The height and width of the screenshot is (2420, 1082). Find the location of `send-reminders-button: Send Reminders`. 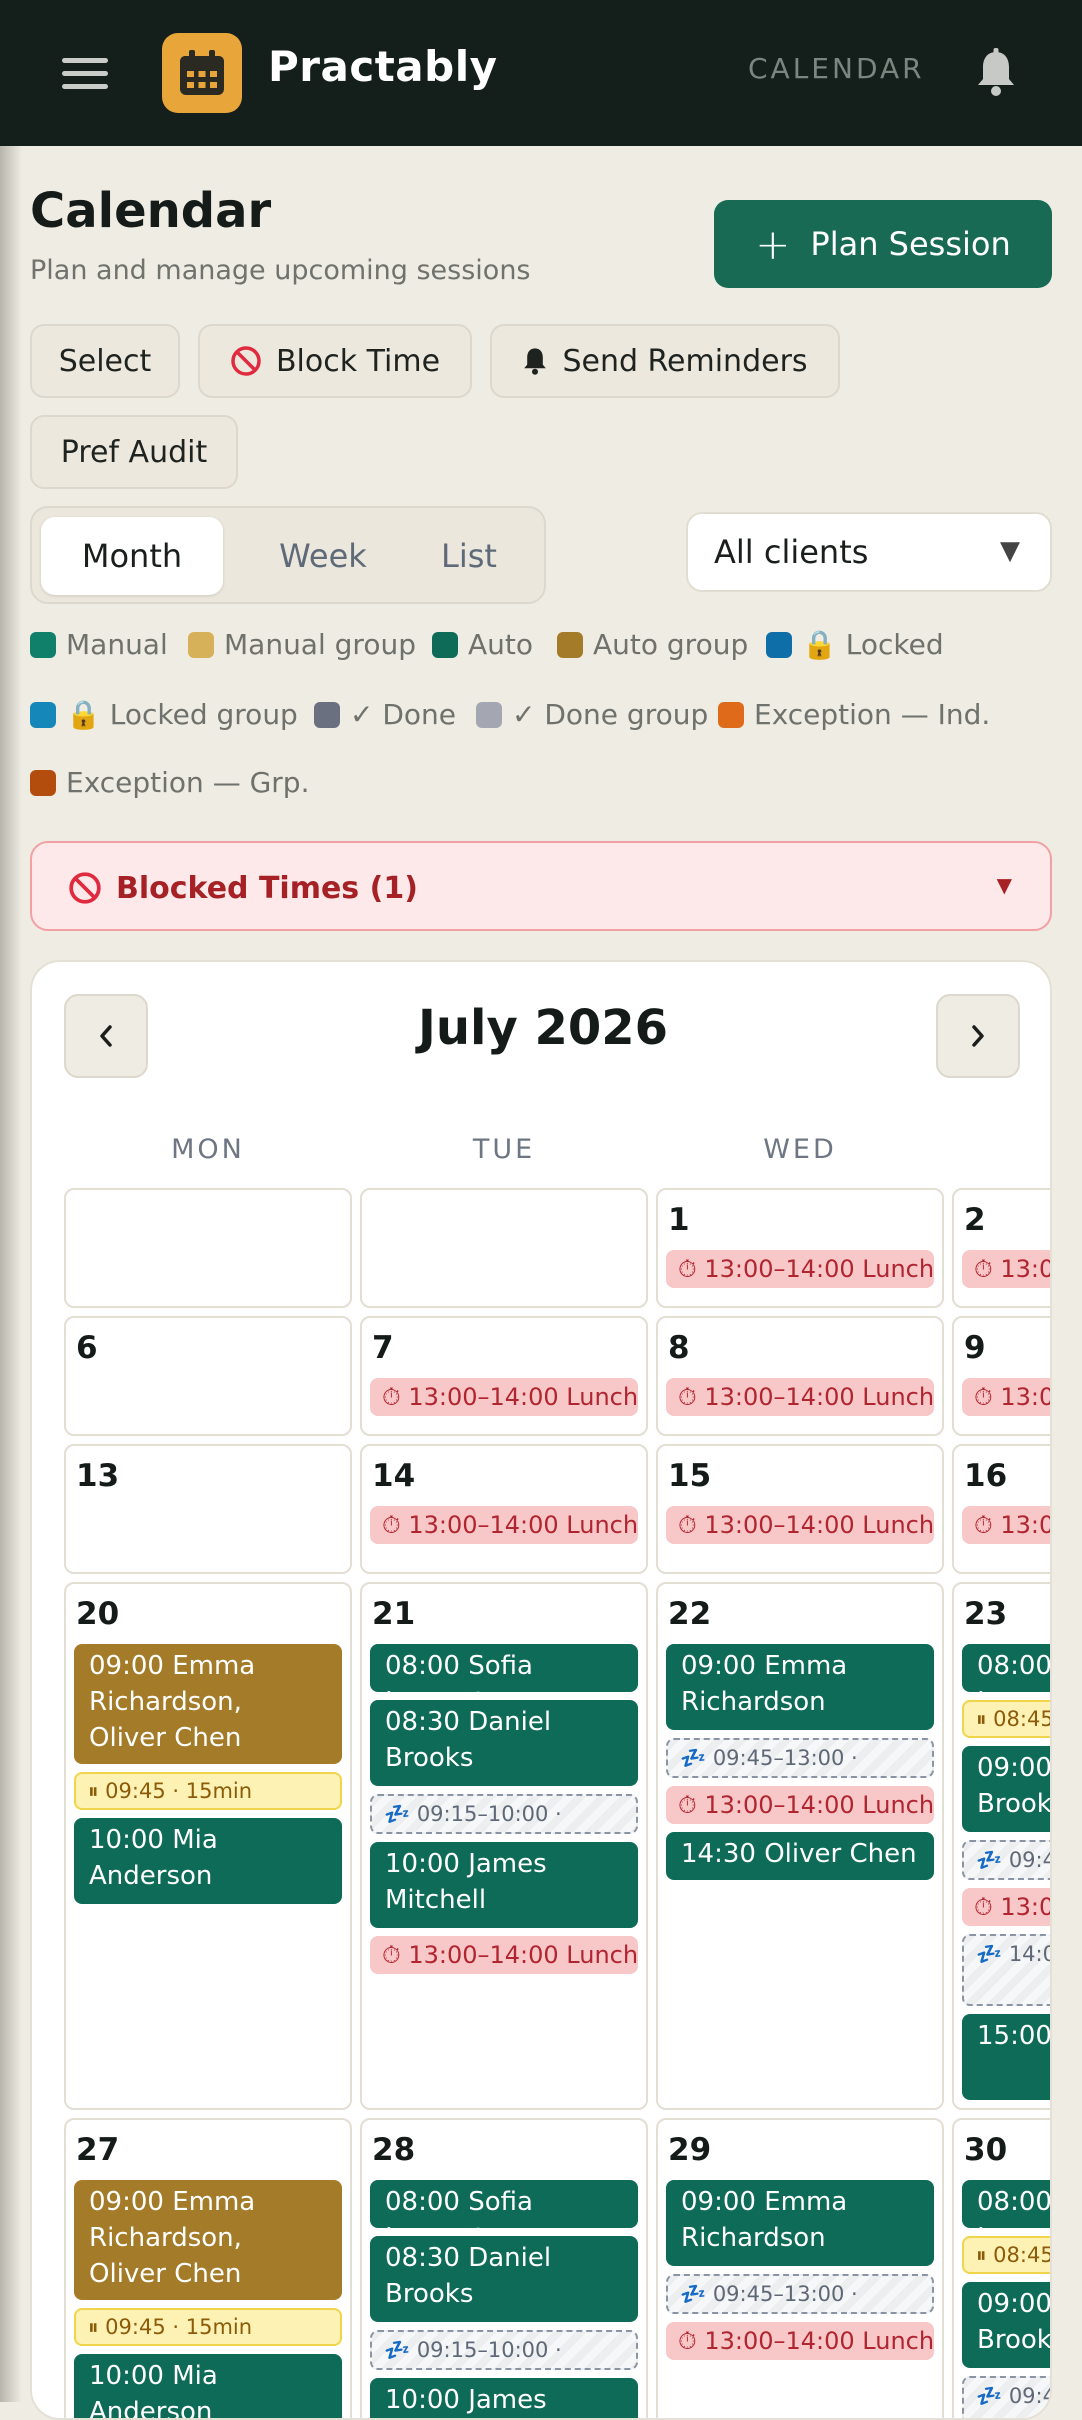

send-reminders-button: Send Reminders is located at coordinates (665, 361).